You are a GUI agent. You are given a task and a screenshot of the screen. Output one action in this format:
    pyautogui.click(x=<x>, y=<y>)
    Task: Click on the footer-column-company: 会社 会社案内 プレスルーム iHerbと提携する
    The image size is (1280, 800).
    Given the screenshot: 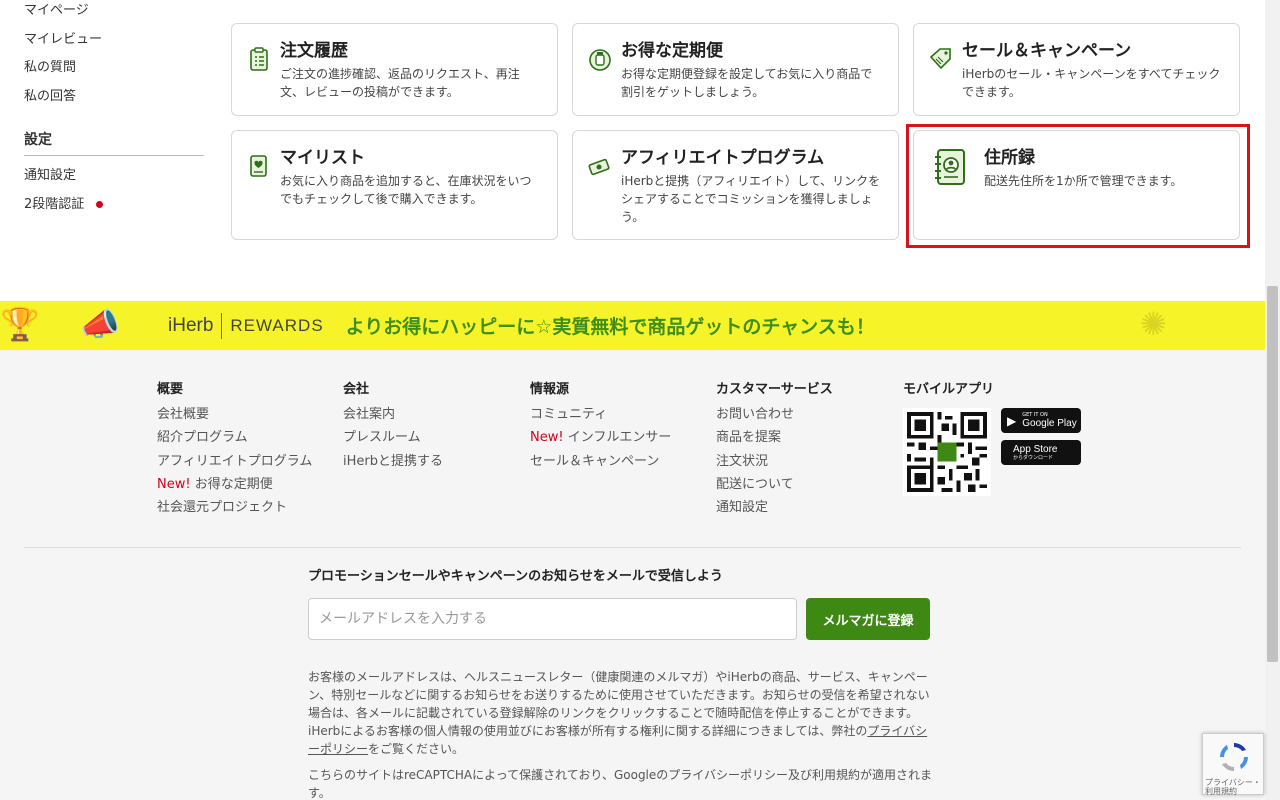 What is the action you would take?
    pyautogui.click(x=393, y=425)
    